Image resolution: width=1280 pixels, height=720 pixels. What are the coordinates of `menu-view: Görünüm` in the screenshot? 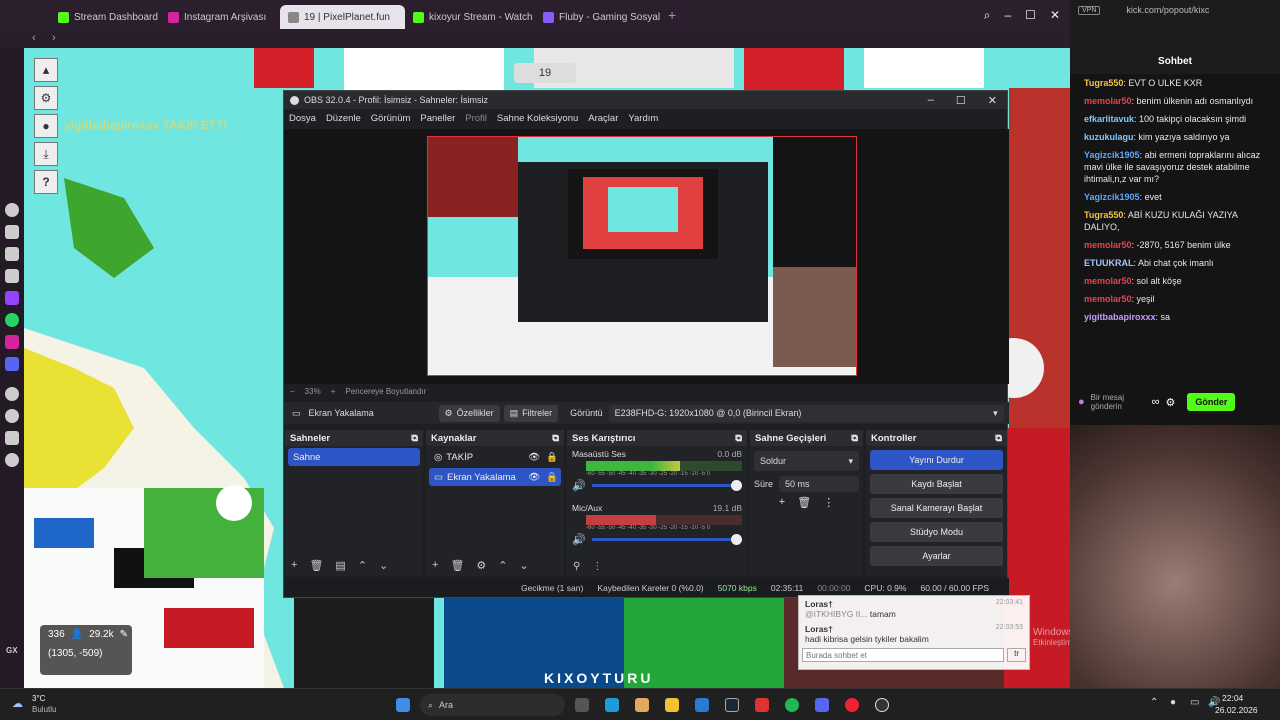 It's located at (391, 118).